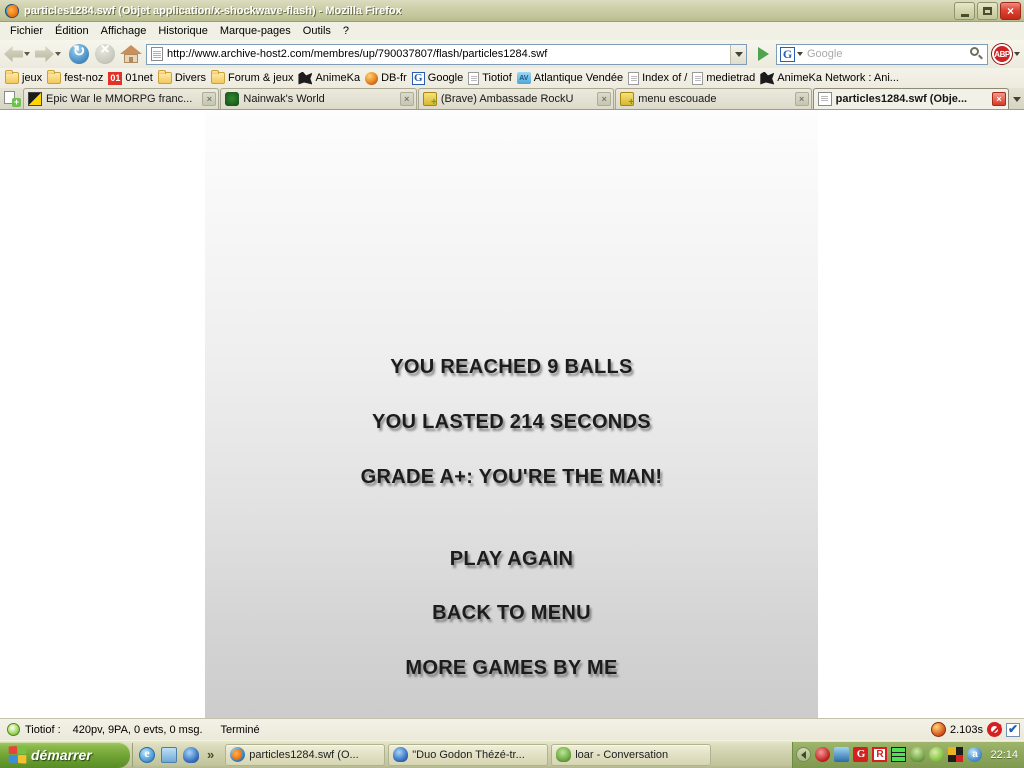 This screenshot has width=1024, height=768. Describe the element at coordinates (1013, 729) in the screenshot. I see `check-icon: ✔` at that location.